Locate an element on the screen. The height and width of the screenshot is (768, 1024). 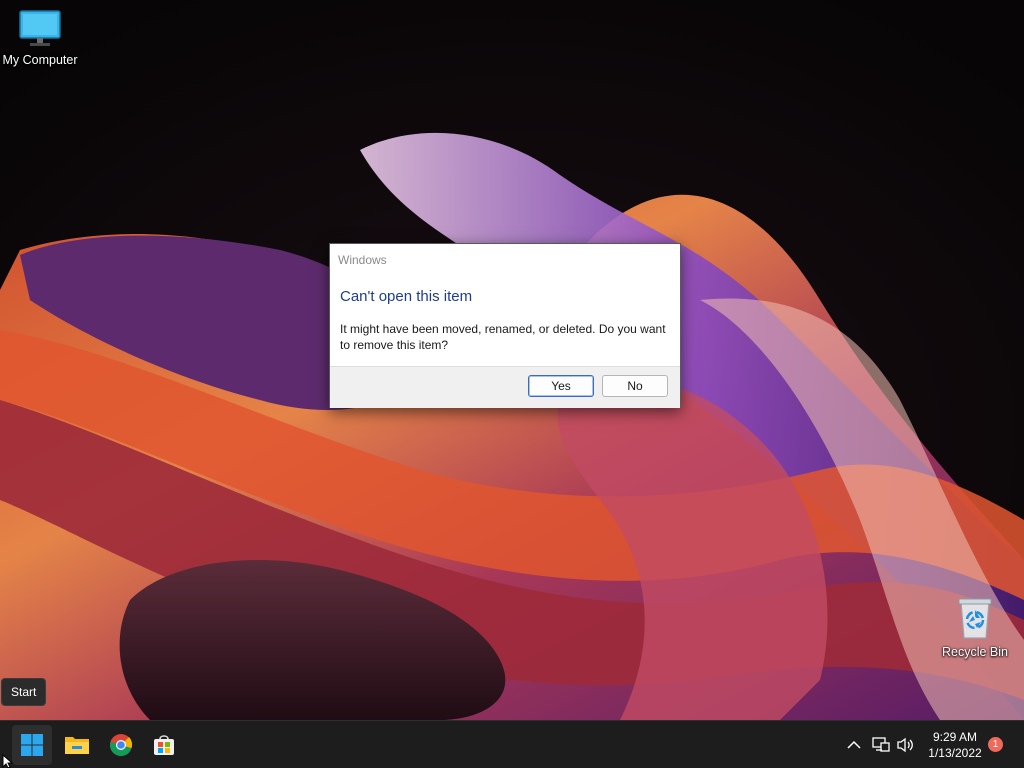
taskbar: 9:29 AM 1/13/2022 1 is located at coordinates (512, 744).